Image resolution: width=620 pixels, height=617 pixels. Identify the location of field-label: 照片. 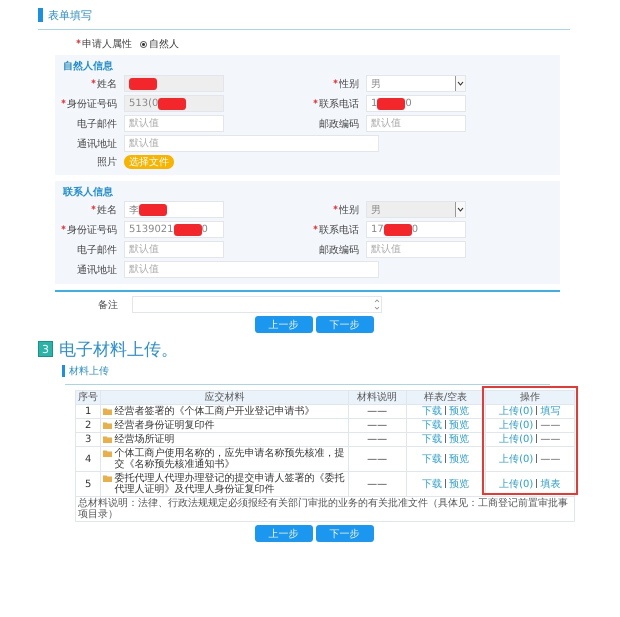
(107, 162).